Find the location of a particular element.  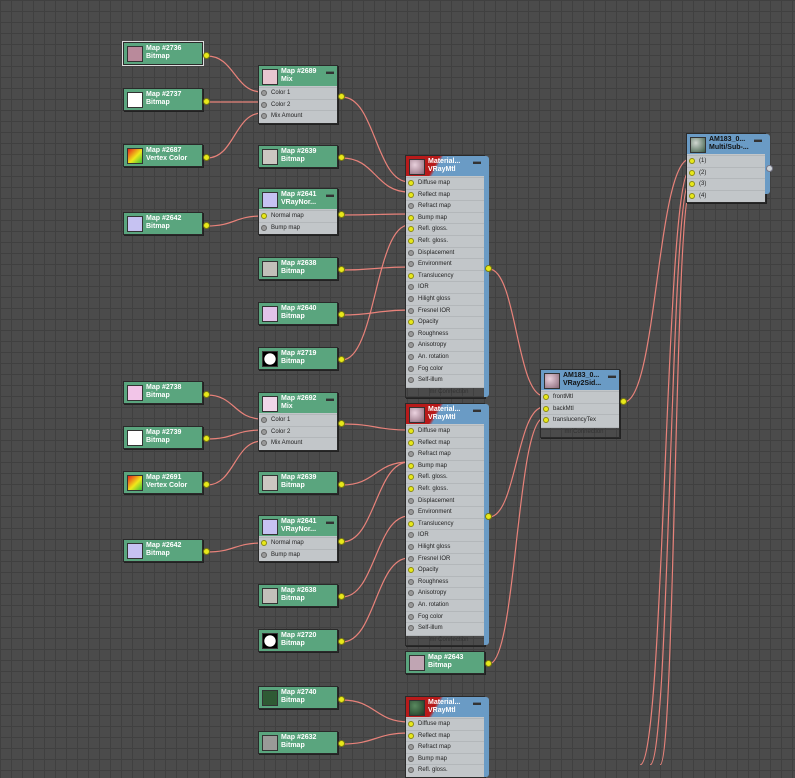

mix-node: Map #2692 Mix ▬ Color 1 Color 2 Mix Amount is located at coordinates (298, 421).